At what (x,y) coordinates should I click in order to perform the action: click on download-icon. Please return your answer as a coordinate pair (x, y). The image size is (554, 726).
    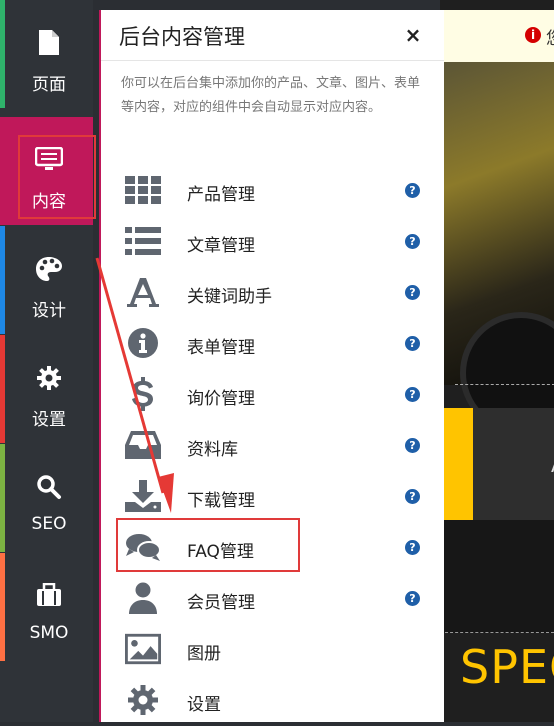
    Looking at the image, I should click on (143, 496).